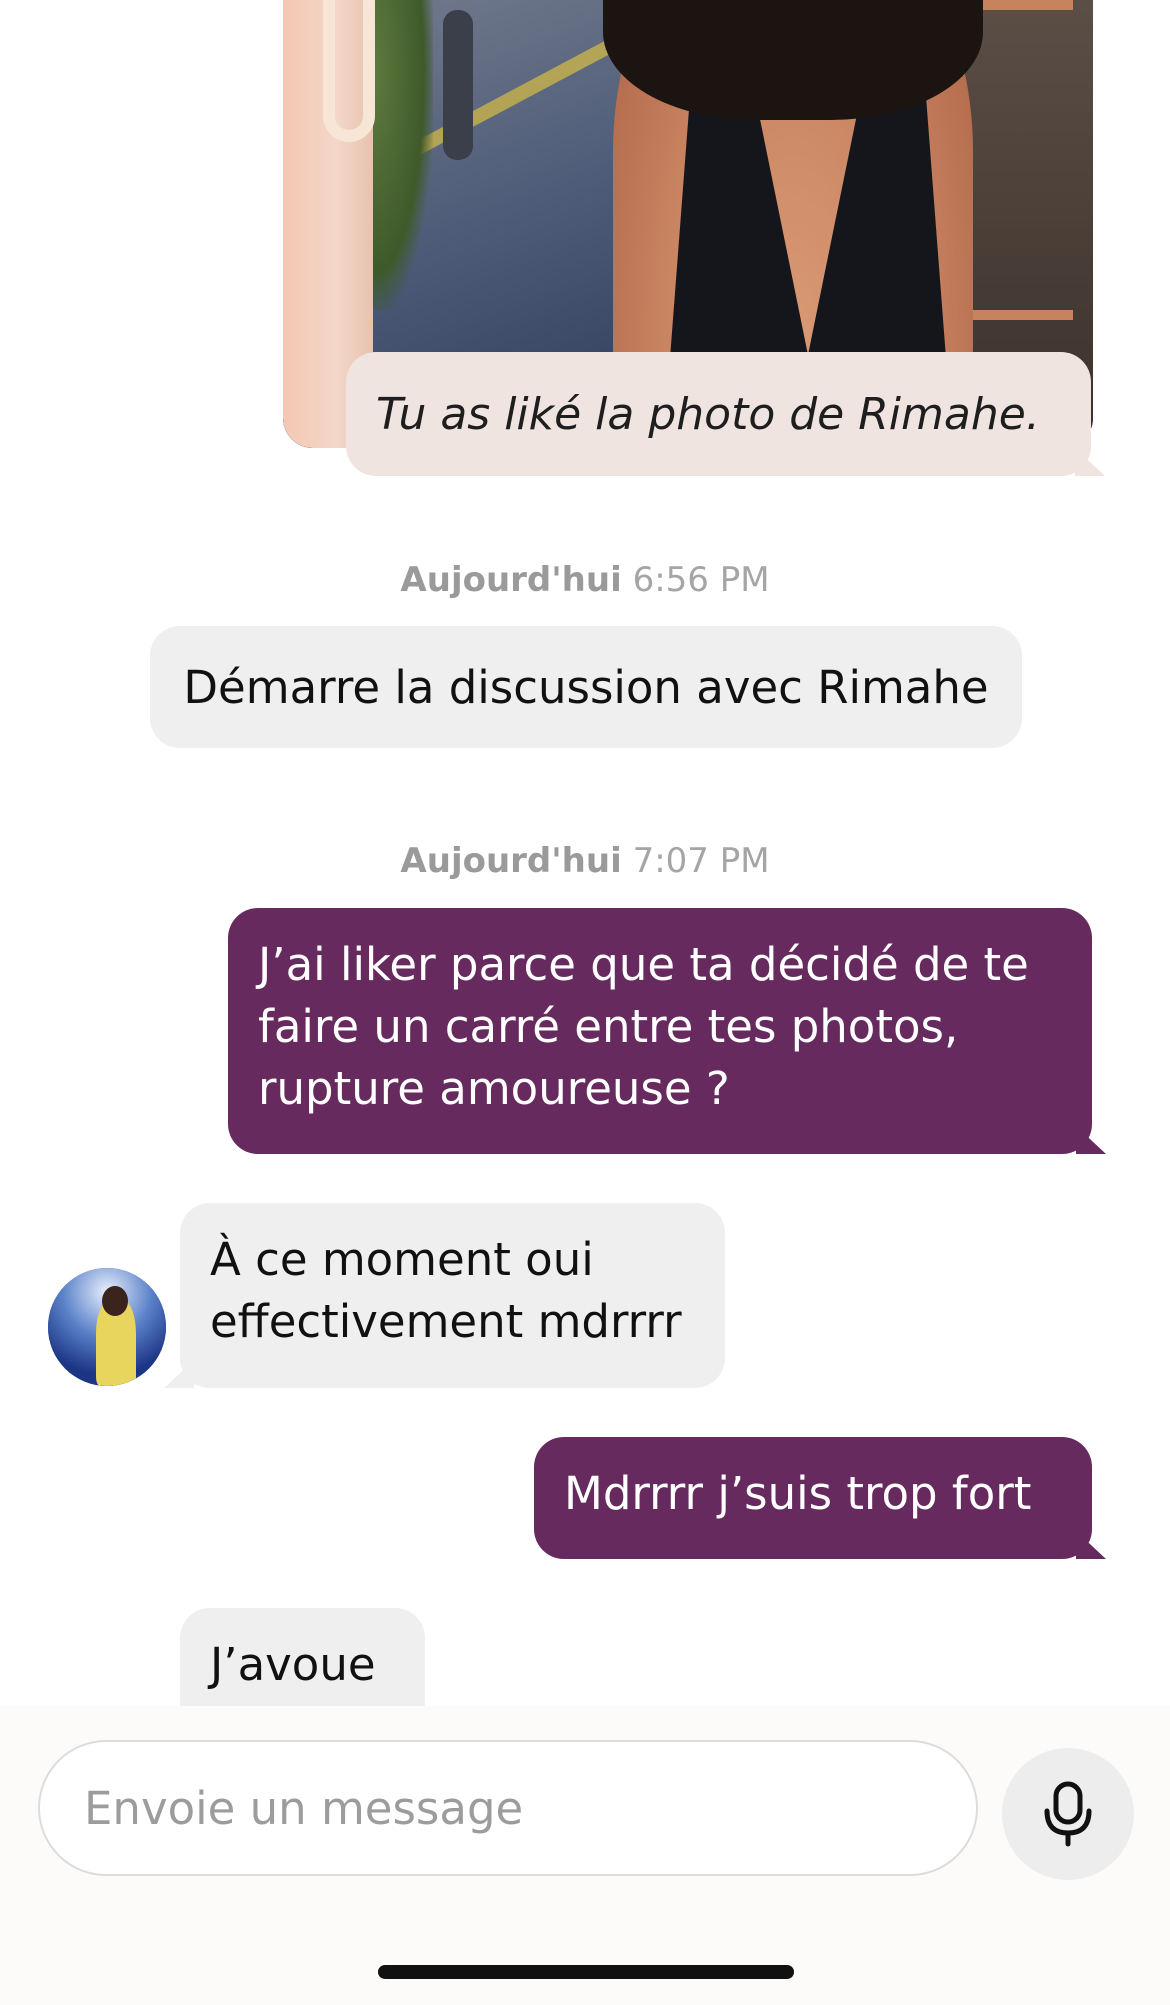  What do you see at coordinates (107, 1327) in the screenshot?
I see `contact-avatar` at bounding box center [107, 1327].